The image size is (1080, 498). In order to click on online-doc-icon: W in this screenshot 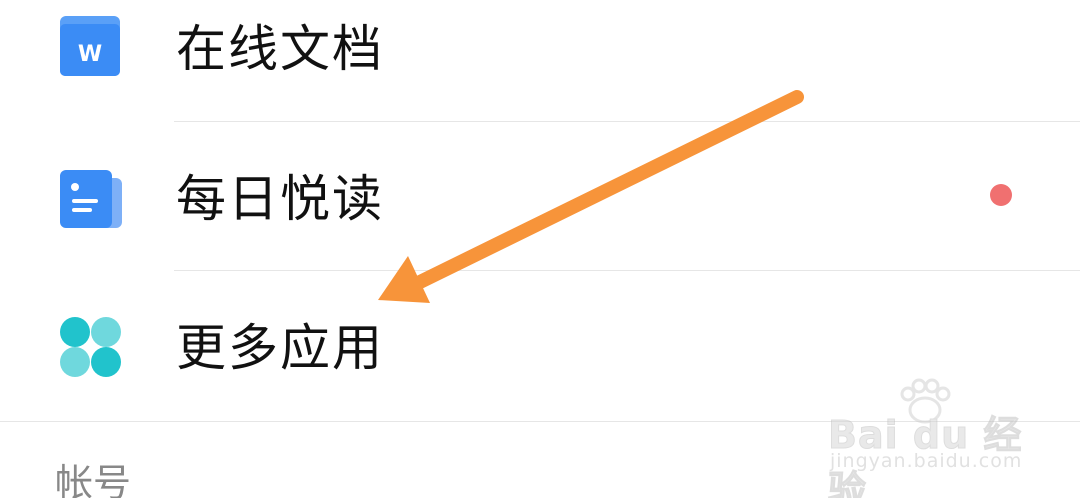, I will do `click(90, 49)`.